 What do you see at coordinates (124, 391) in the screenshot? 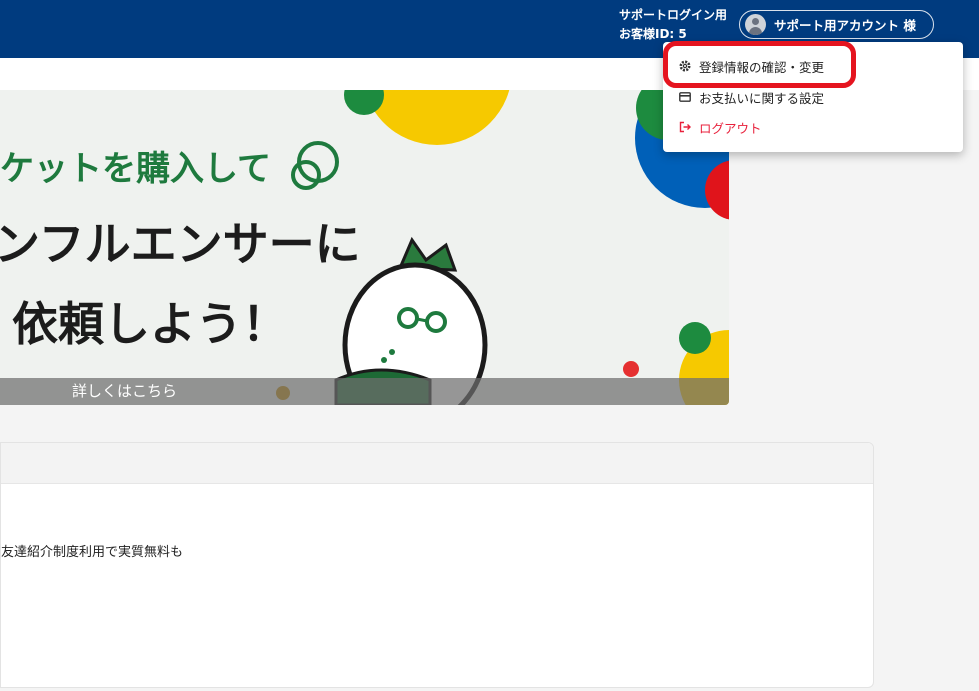
I see `banner-details-link: 詳しくはこちら` at bounding box center [124, 391].